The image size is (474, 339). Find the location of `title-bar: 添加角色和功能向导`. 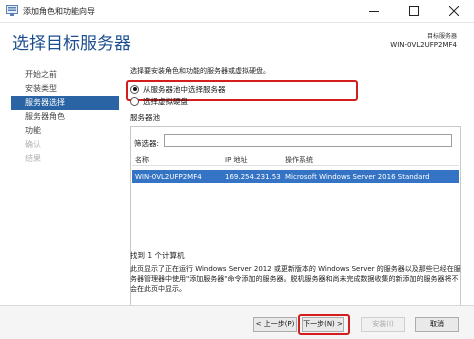

title-bar: 添加角色和功能向导 is located at coordinates (237, 11).